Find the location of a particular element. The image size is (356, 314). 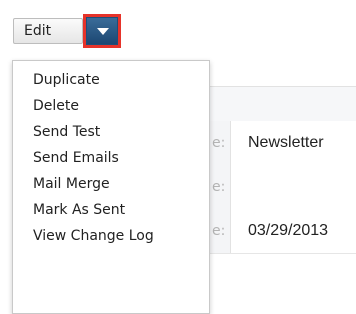

menu-item-mark-as-sent: Mark As Sent is located at coordinates (111, 210).